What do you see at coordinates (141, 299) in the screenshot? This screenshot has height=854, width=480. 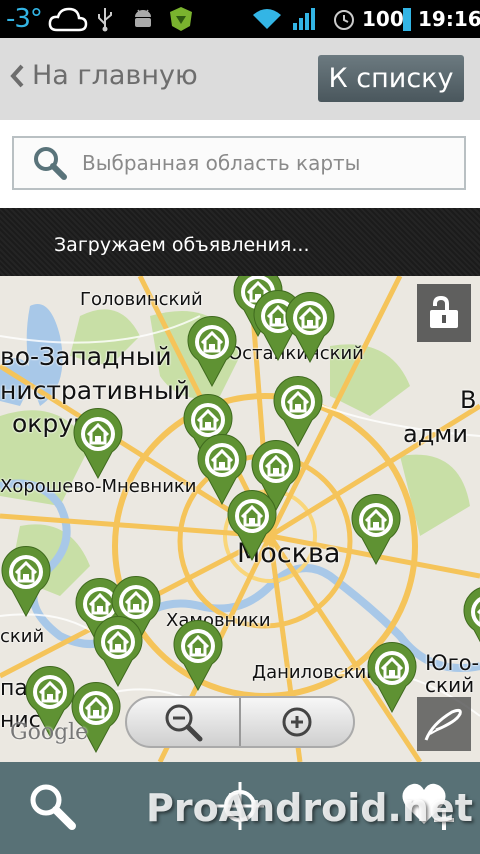 I see `map-label: Головинский` at bounding box center [141, 299].